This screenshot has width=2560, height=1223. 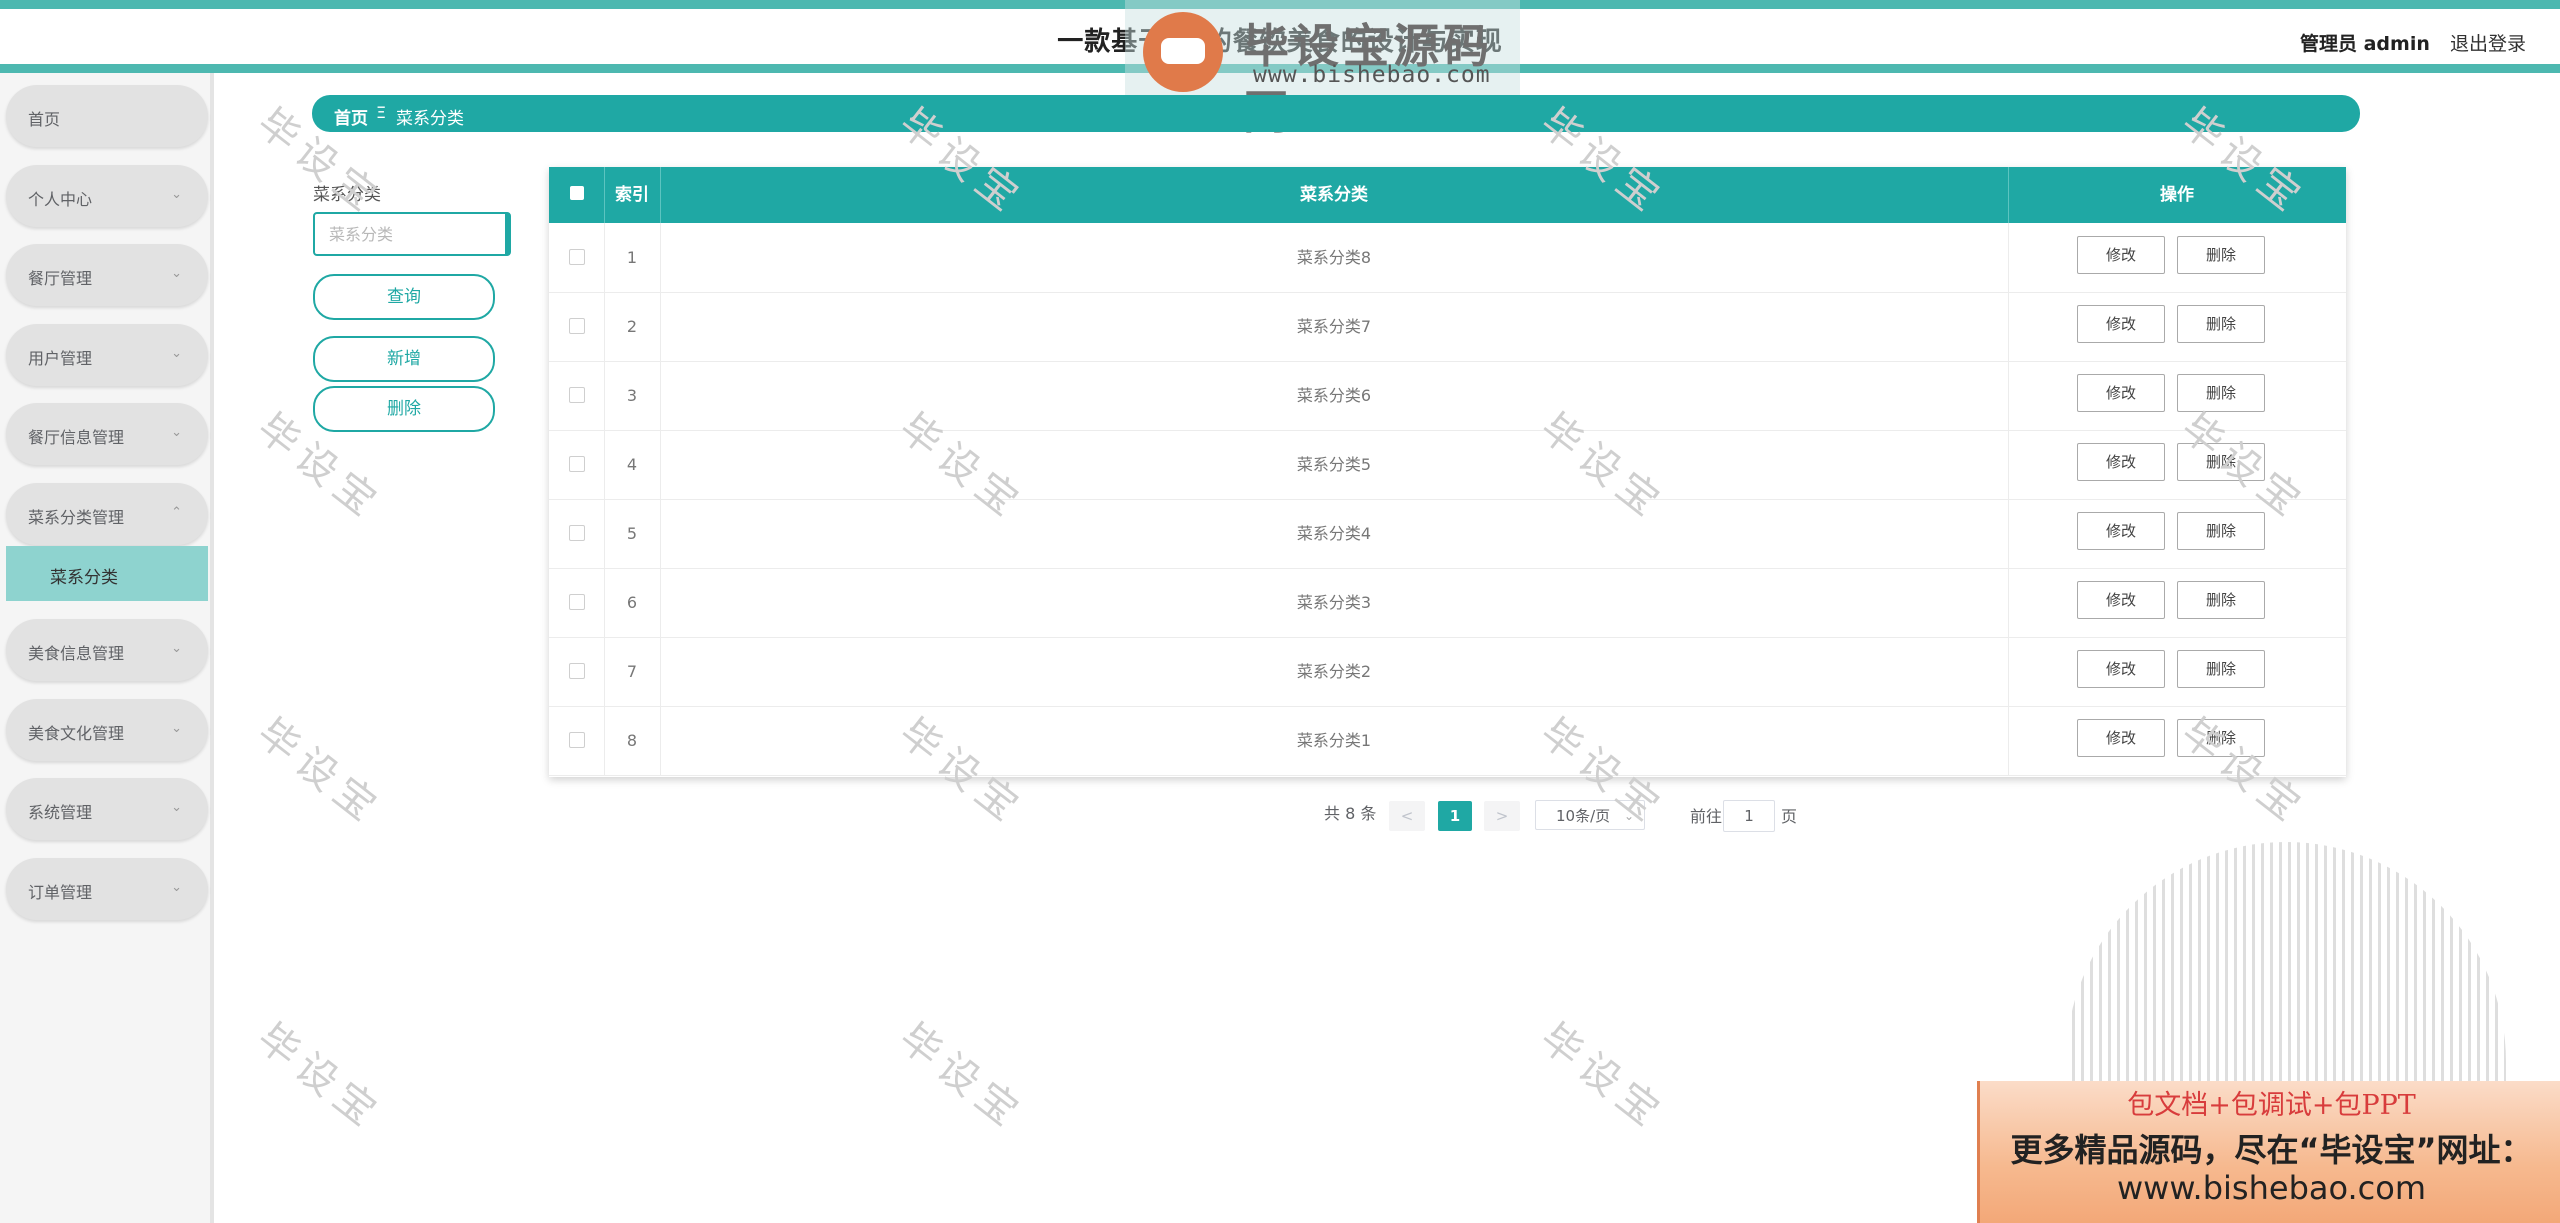 I want to click on row-category-name: 菜系分类1, so click(x=1334, y=740).